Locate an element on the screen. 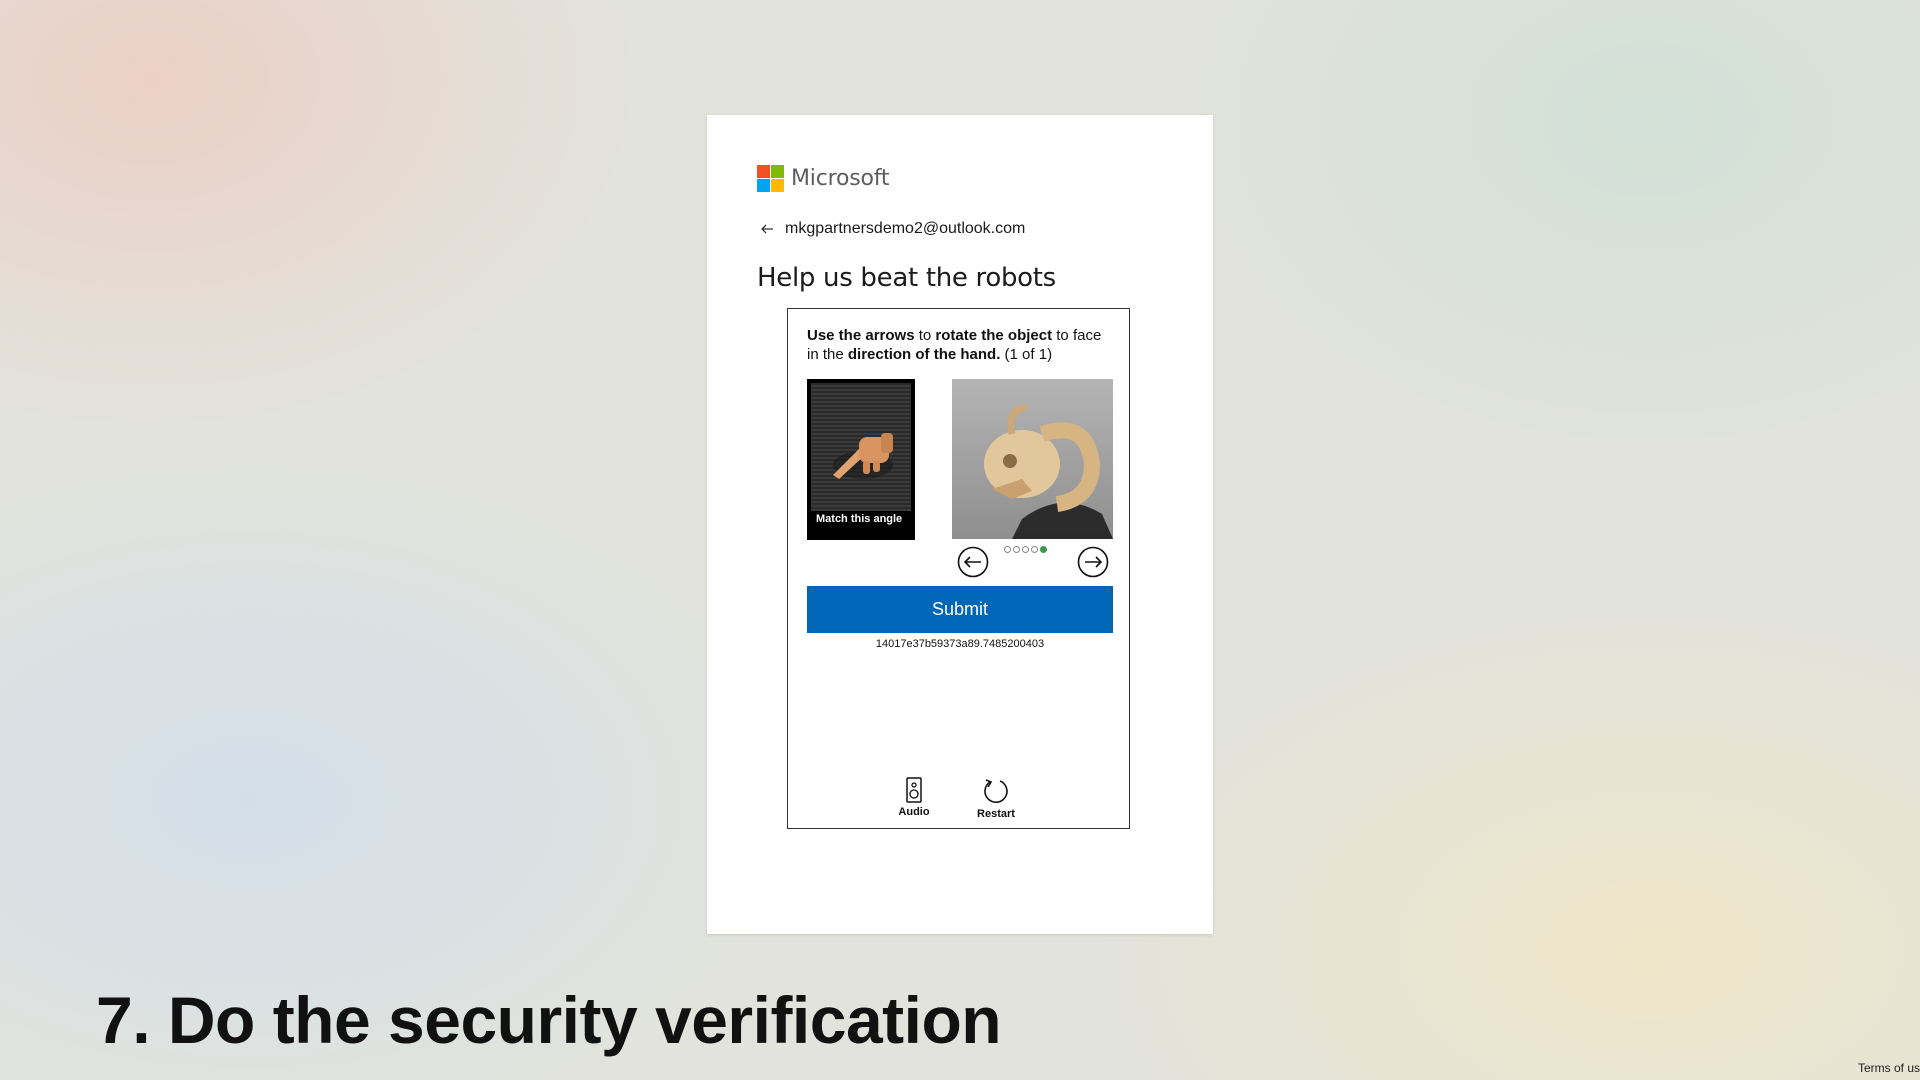  instruction-counter: (1 of 1) is located at coordinates (1026, 354).